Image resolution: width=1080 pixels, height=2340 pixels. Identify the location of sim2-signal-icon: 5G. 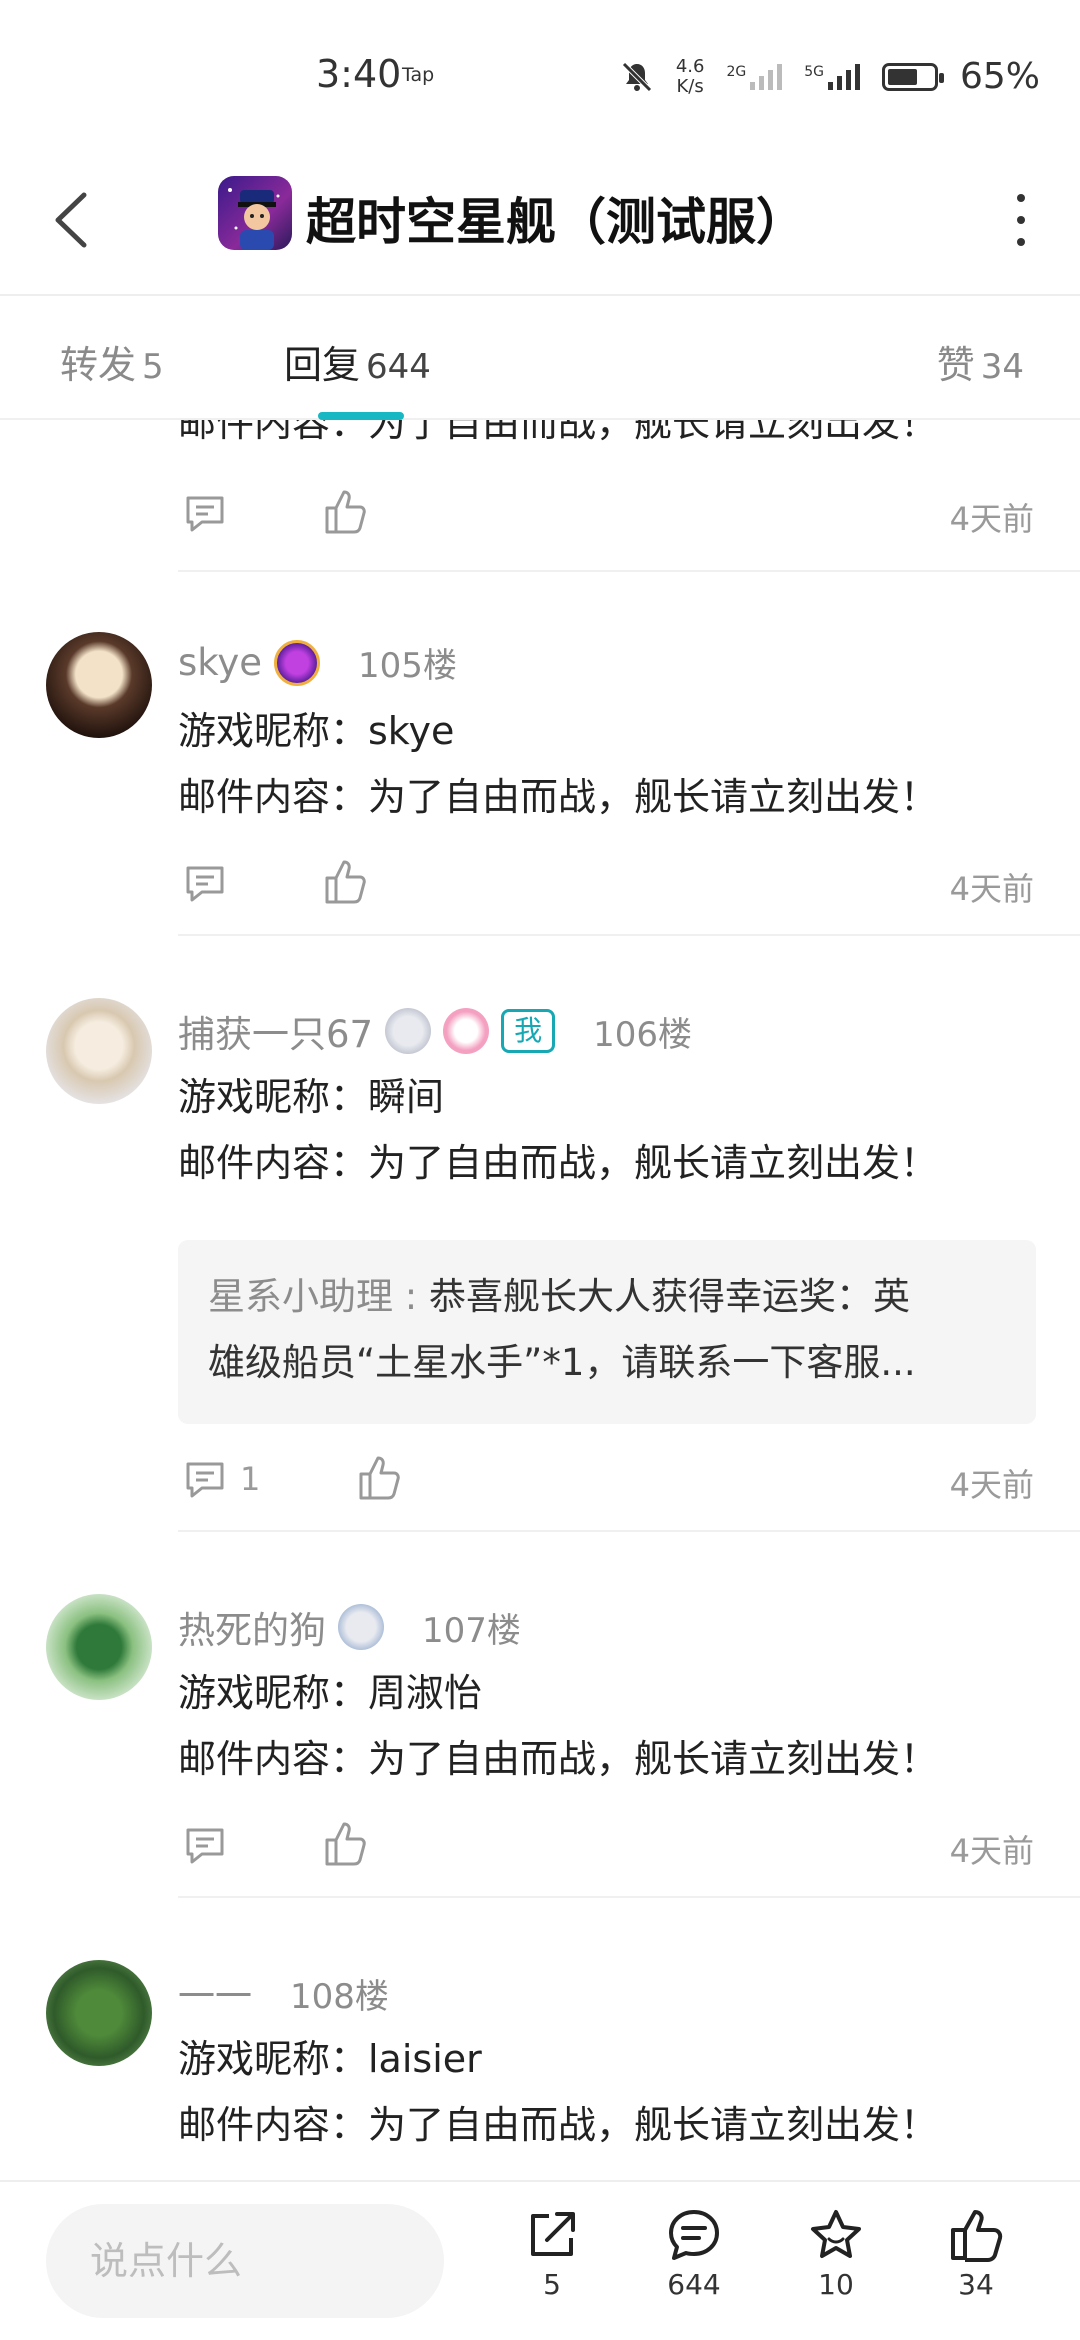
(832, 76).